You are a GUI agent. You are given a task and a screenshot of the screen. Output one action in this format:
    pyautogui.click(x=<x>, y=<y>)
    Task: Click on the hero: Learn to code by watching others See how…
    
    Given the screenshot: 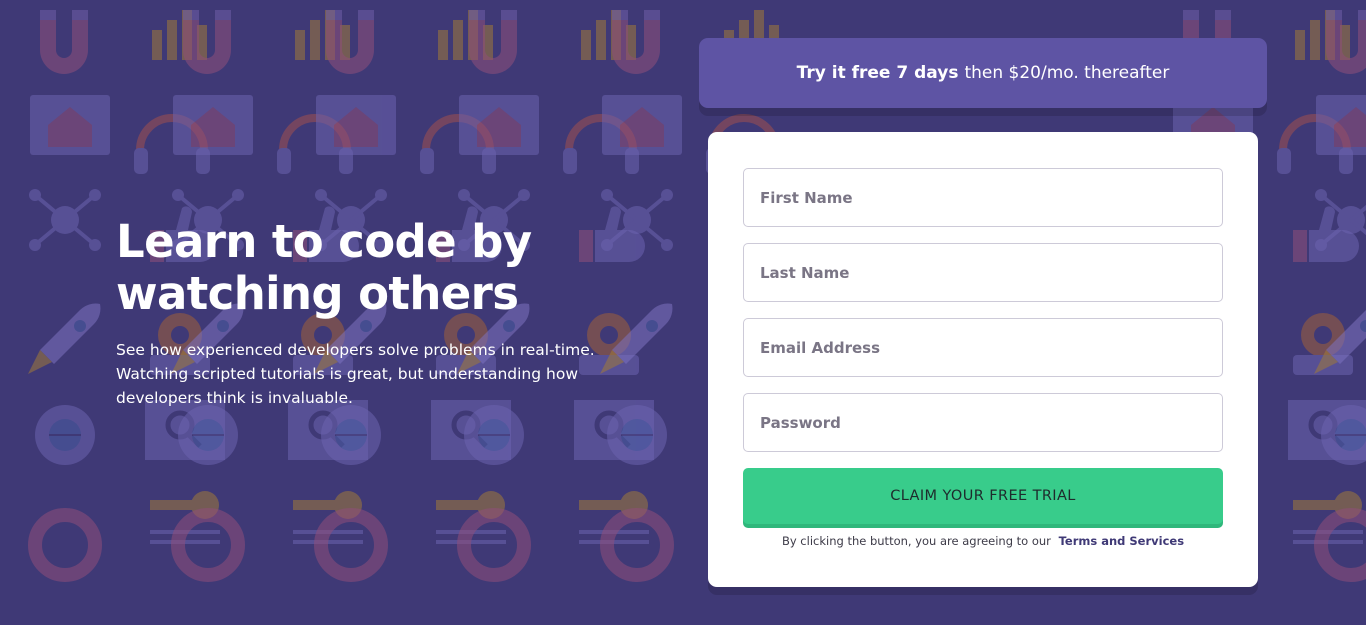 What is the action you would take?
    pyautogui.click(x=376, y=313)
    